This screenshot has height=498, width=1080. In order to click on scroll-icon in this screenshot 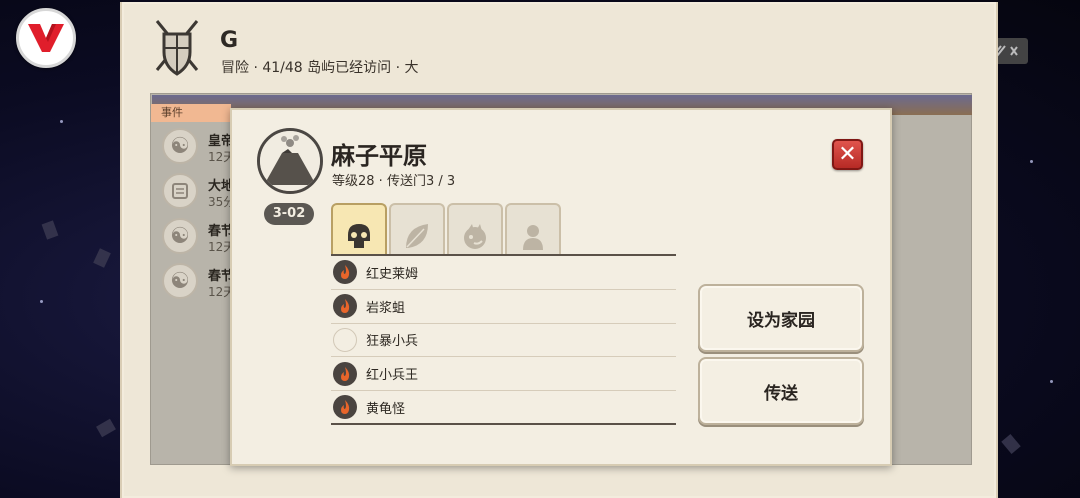, I will do `click(180, 191)`.